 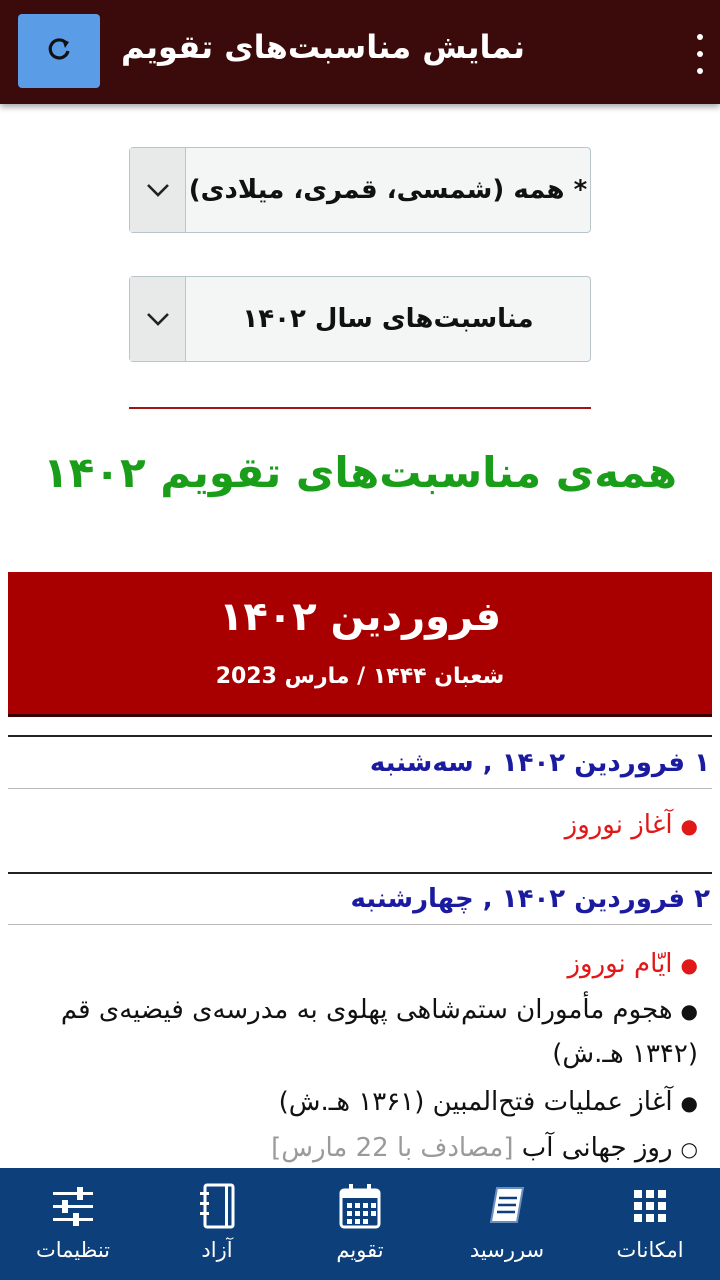 What do you see at coordinates (360, 644) in the screenshot?
I see `month-banner: فروردین ۱۴۰۲ شعبان ۱۴۴۴ / مارس 2023` at bounding box center [360, 644].